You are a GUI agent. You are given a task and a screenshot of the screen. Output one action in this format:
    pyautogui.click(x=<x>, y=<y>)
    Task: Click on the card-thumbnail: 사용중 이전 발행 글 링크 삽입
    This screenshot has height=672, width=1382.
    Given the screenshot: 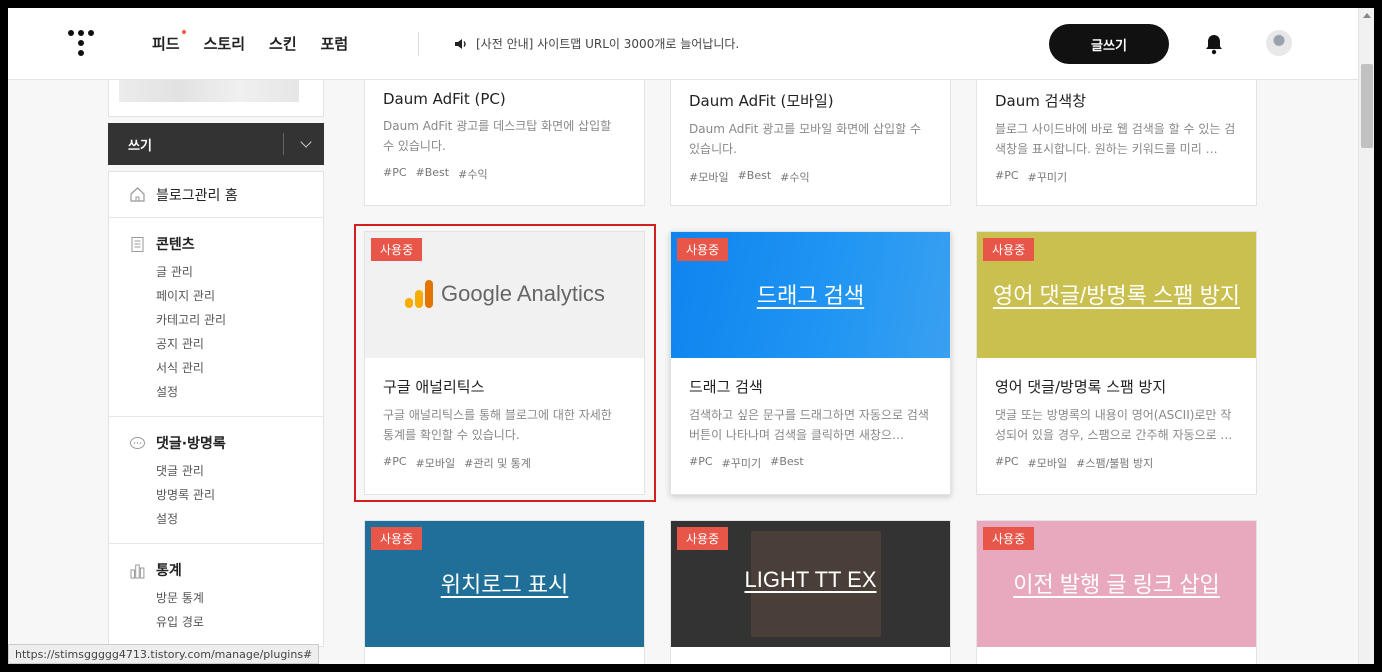 What is the action you would take?
    pyautogui.click(x=1116, y=584)
    